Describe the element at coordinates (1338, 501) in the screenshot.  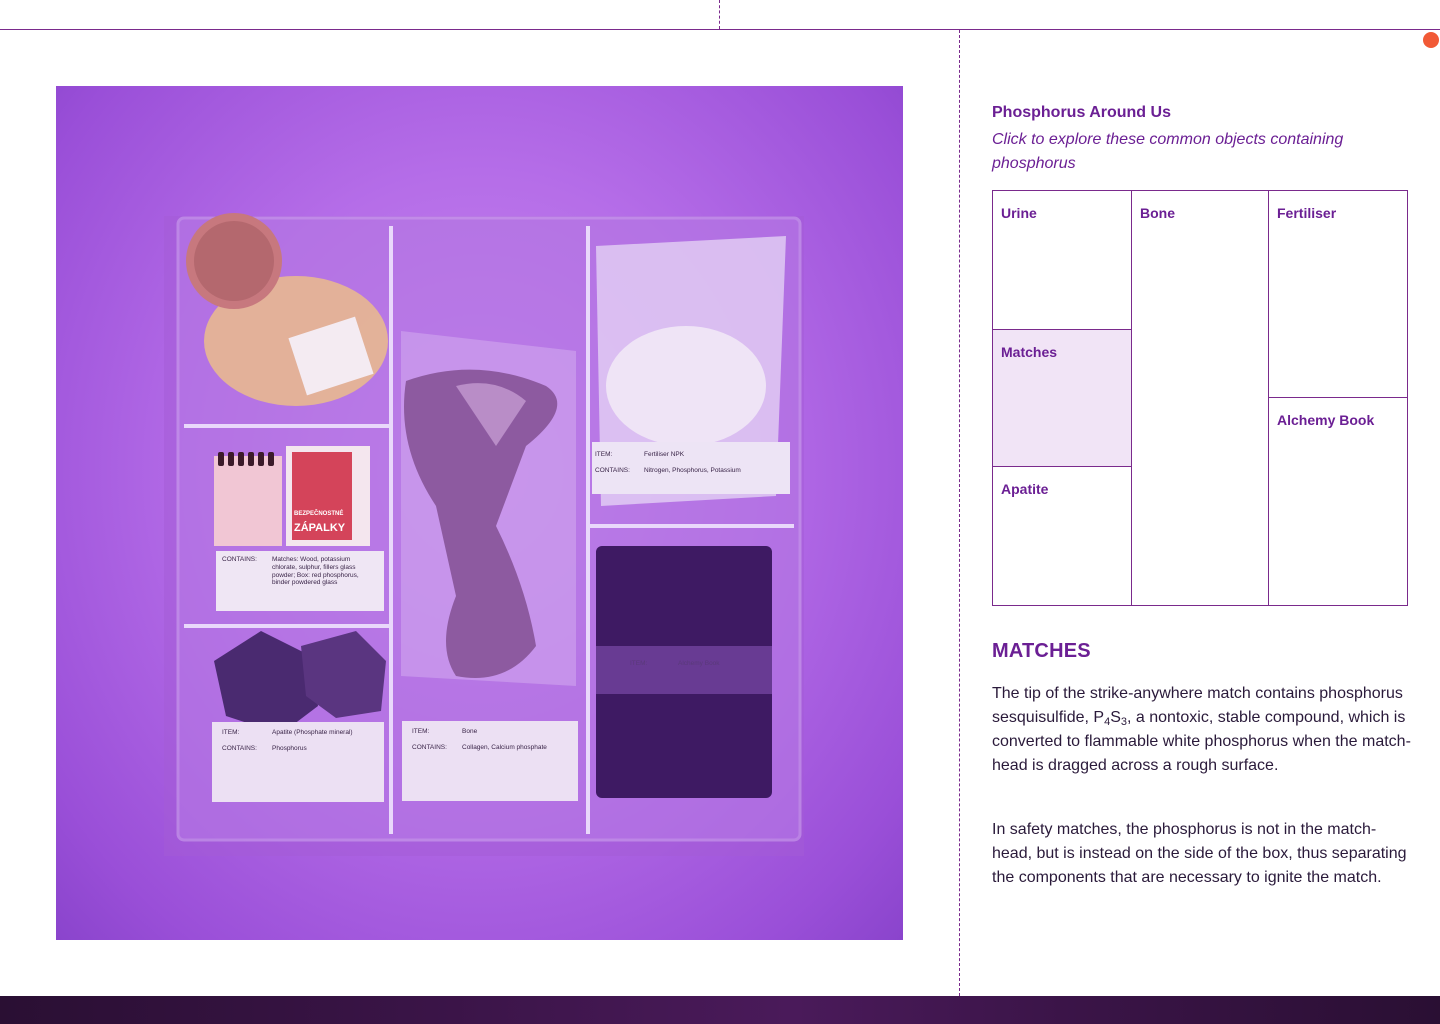
I see `object-tile-alchemy-book: Alchemy Book` at that location.